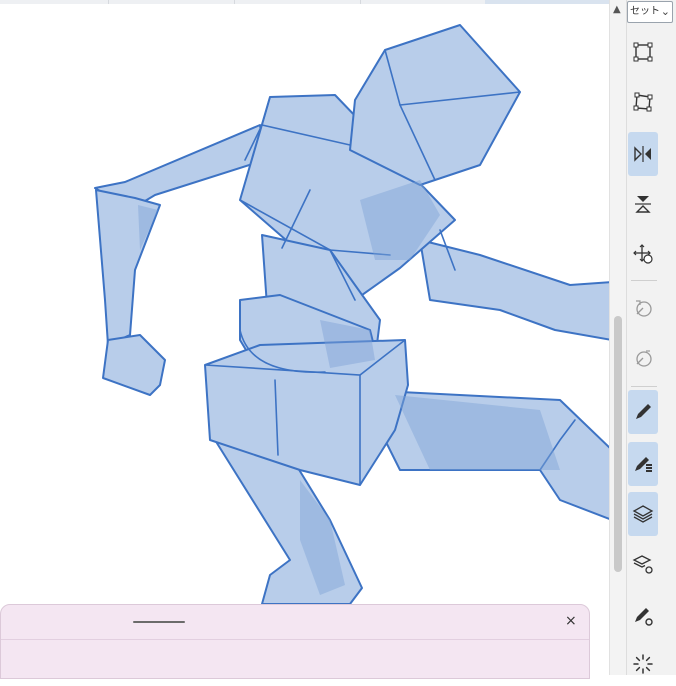  I want to click on flip-horizontal-tool-button, so click(643, 154).